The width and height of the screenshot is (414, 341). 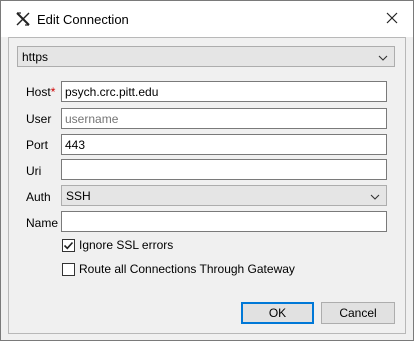 I want to click on ignore-ssl-checkbox, so click(x=68, y=245).